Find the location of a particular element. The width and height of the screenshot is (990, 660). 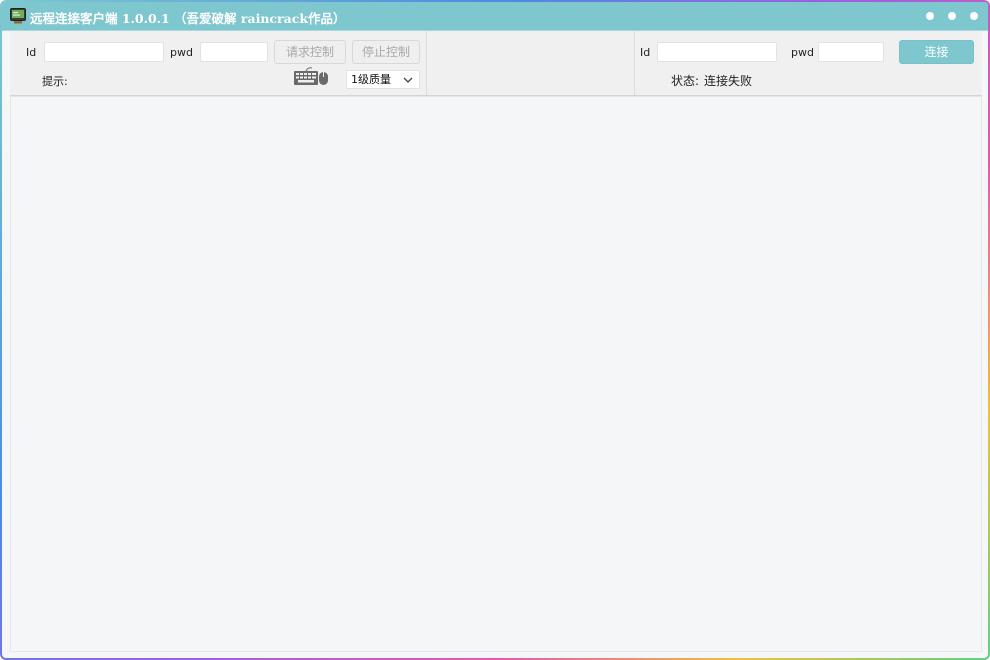

stop-control-button: 停止控制 is located at coordinates (386, 52).